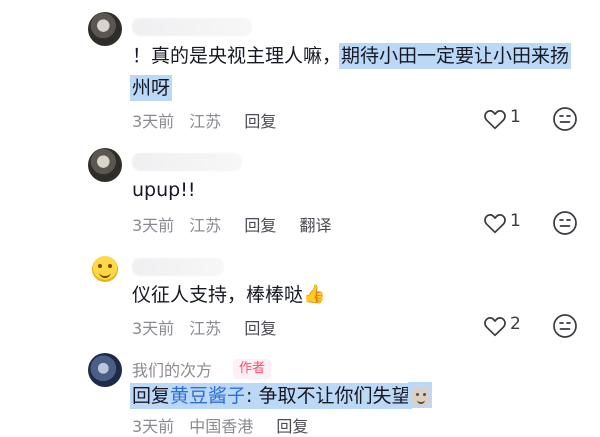  I want to click on grinning-face-icon, so click(105, 269).